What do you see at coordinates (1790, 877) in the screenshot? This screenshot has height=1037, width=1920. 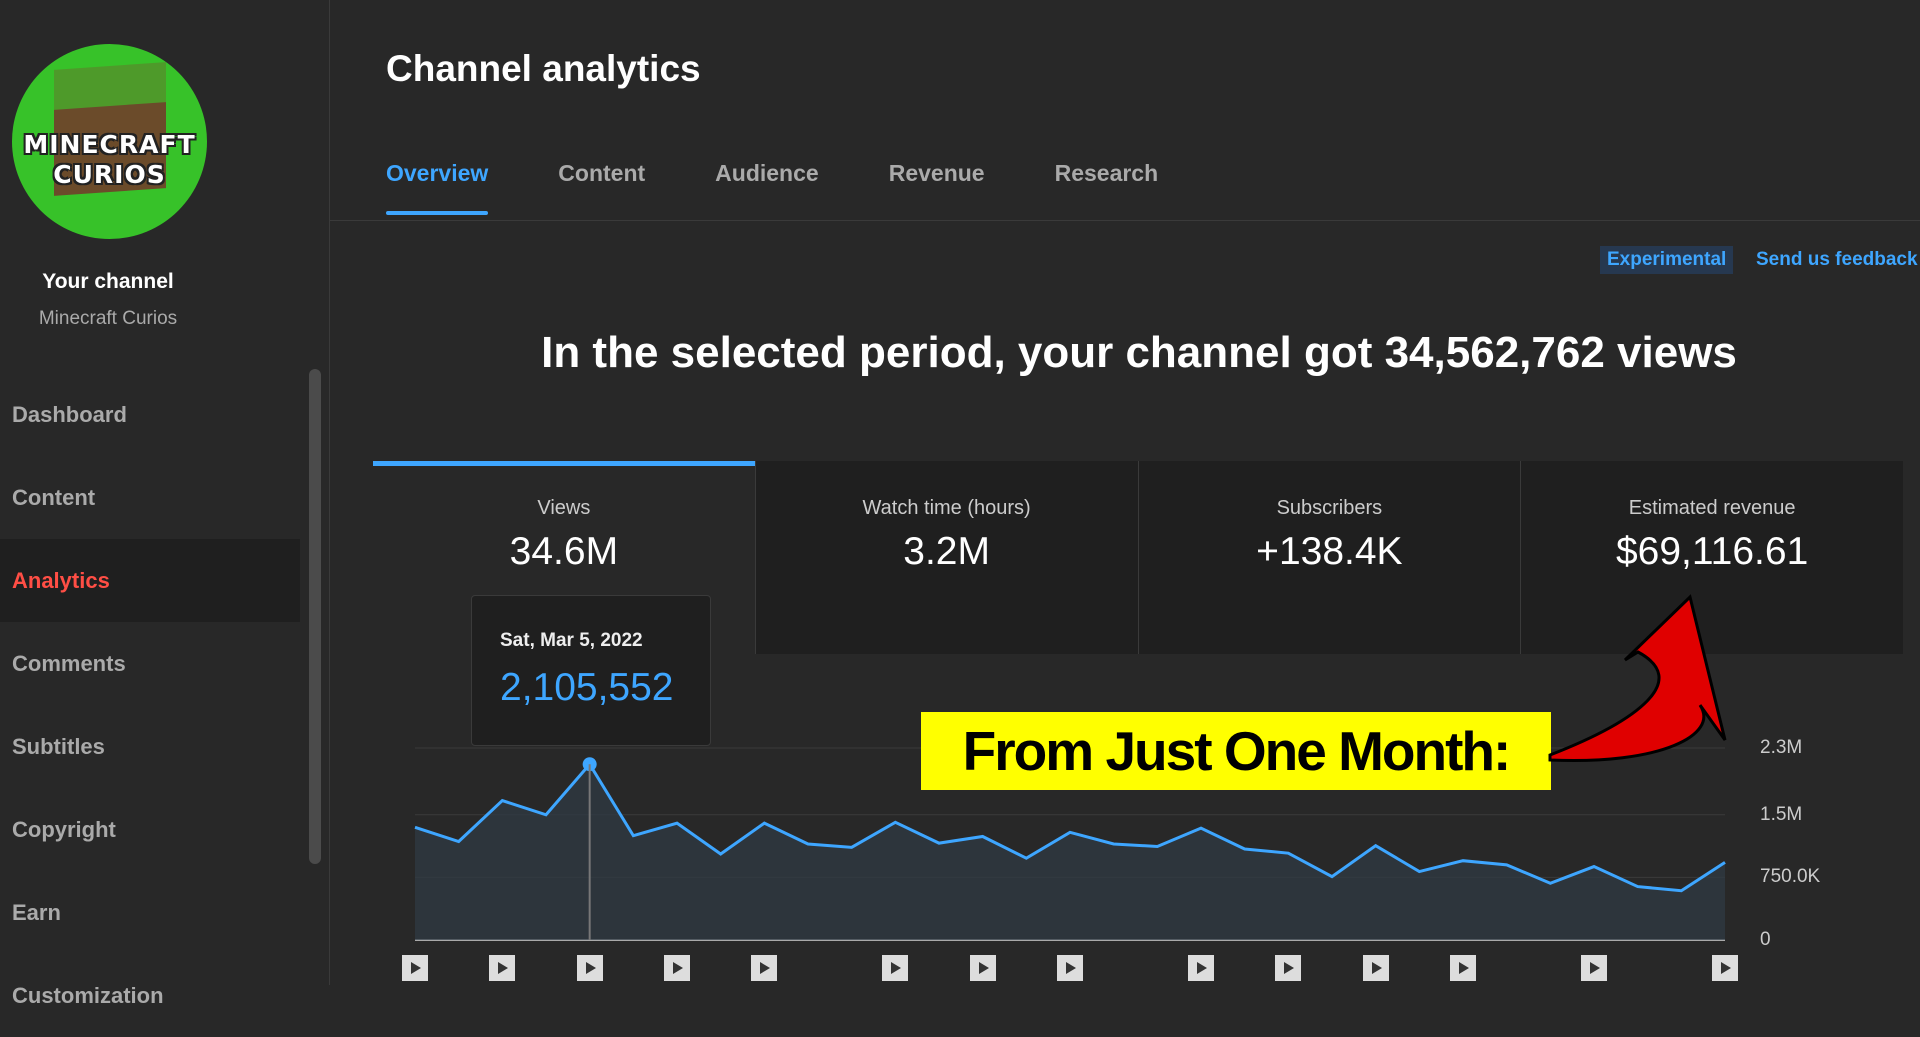 I see `y-tick-label: 750.0K` at bounding box center [1790, 877].